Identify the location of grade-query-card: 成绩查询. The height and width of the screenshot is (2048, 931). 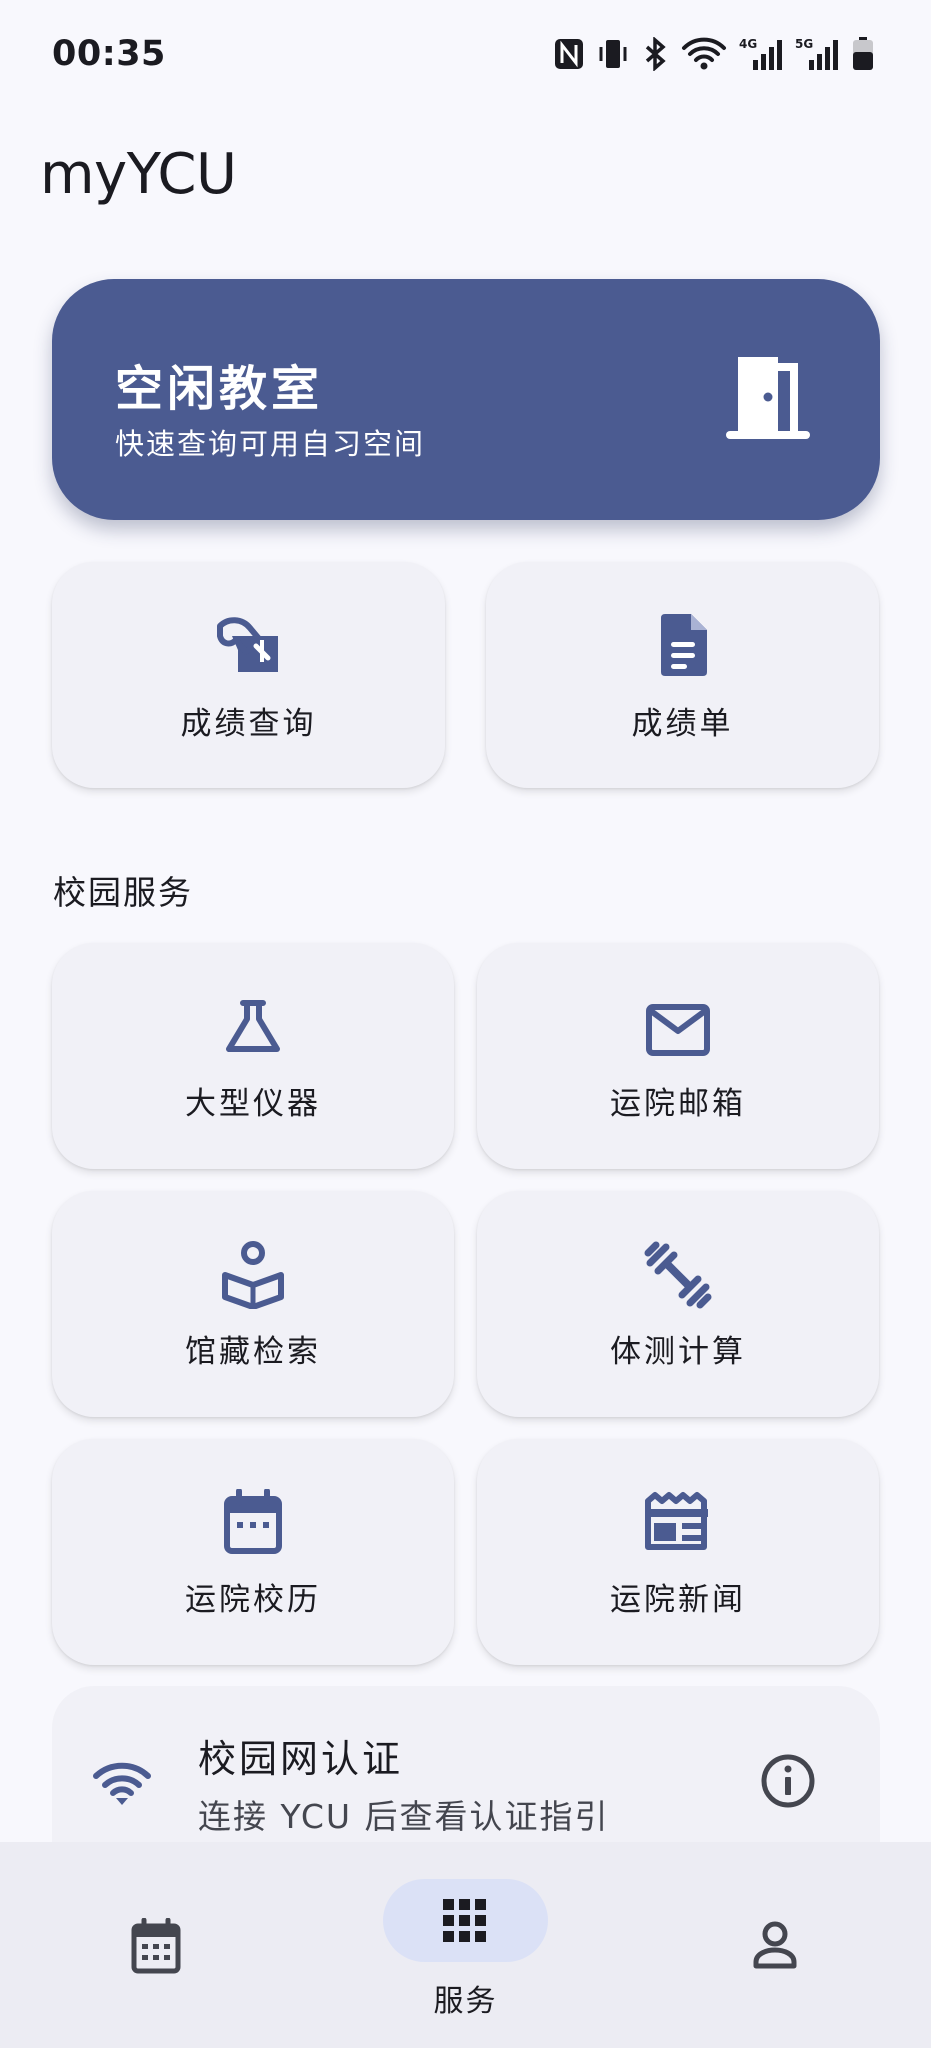
(248, 675).